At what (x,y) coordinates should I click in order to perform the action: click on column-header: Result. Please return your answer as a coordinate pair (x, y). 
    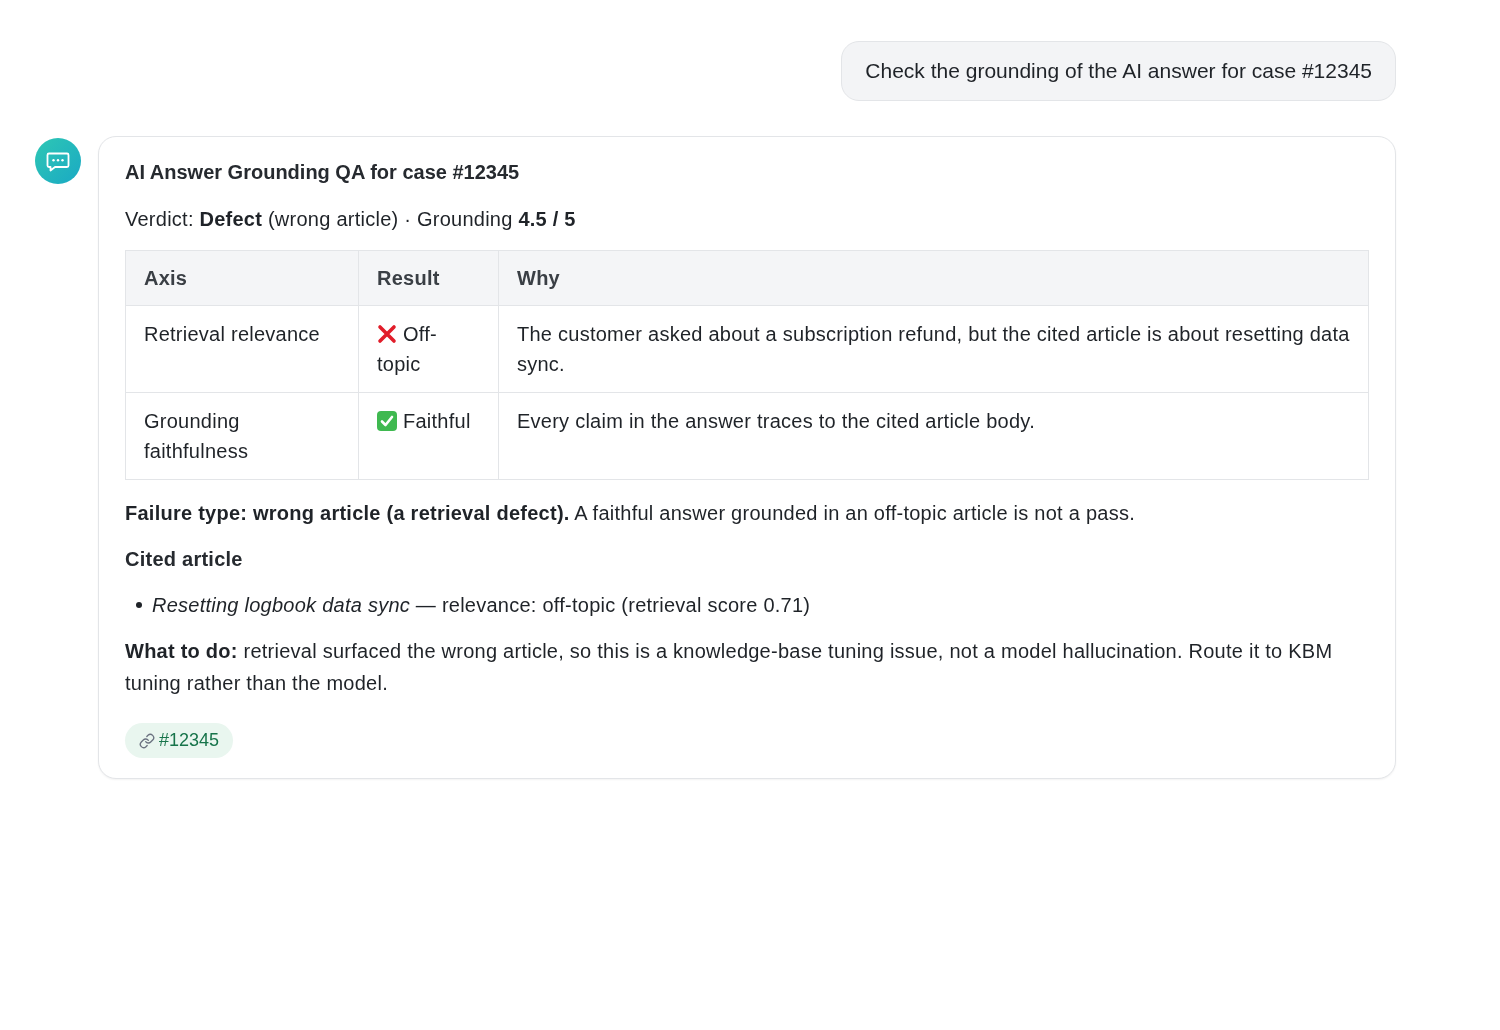
    Looking at the image, I should click on (428, 278).